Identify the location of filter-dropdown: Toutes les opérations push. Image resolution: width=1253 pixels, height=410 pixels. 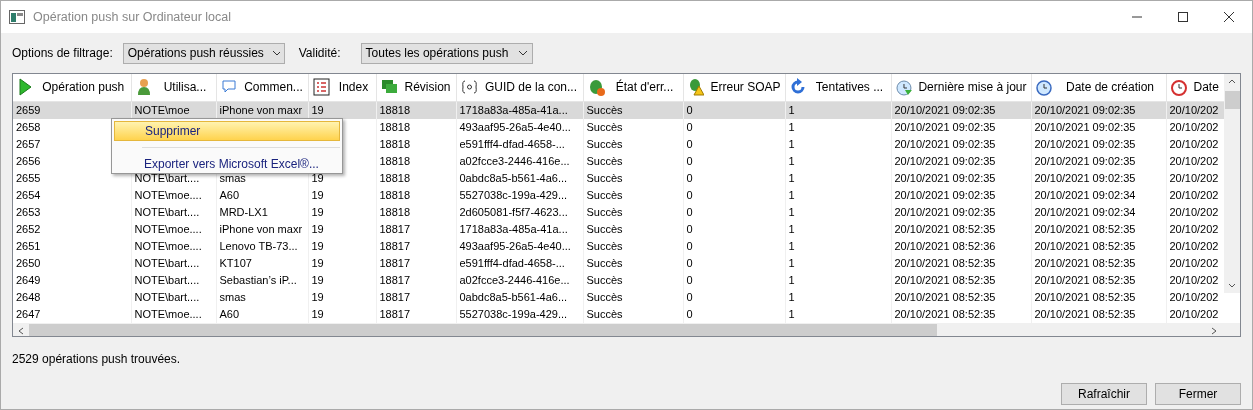
(446, 53).